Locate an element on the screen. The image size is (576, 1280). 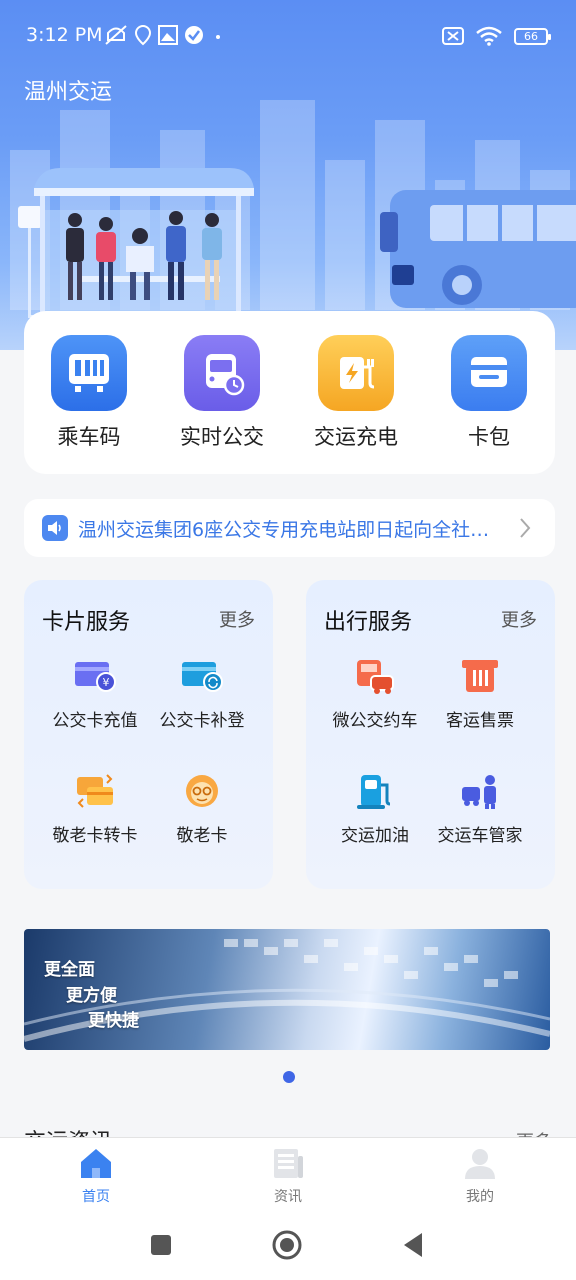
app-title: 温州交运 is located at coordinates (68, 92).